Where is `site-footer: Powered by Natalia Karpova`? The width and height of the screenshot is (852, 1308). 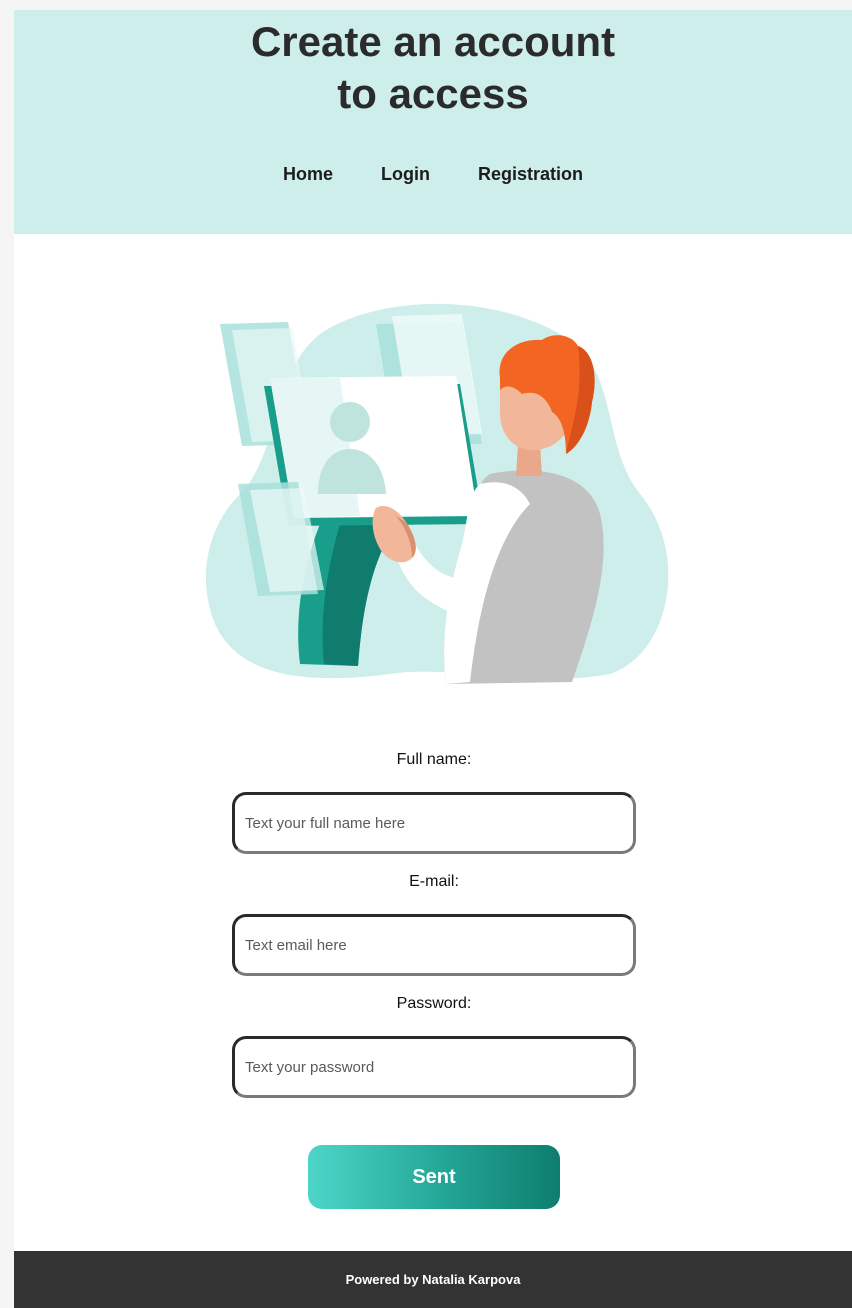
site-footer: Powered by Natalia Karpova is located at coordinates (433, 1279).